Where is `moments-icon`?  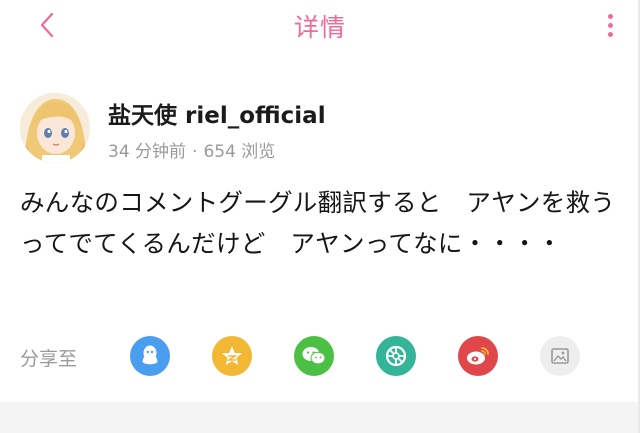 moments-icon is located at coordinates (396, 356).